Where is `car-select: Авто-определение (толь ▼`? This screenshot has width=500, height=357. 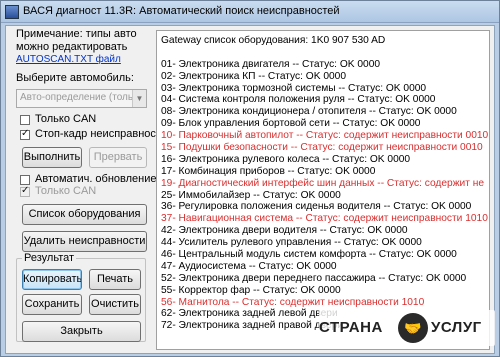 car-select: Авто-определение (толь ▼ is located at coordinates (81, 98).